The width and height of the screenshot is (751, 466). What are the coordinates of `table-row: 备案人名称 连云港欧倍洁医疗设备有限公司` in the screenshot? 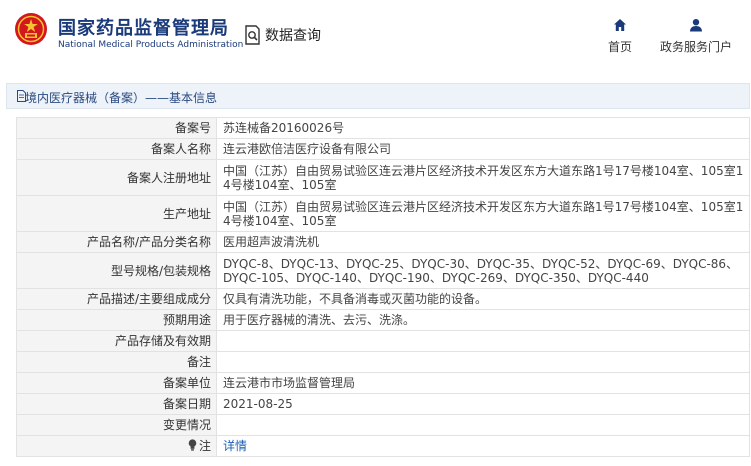 It's located at (383, 149).